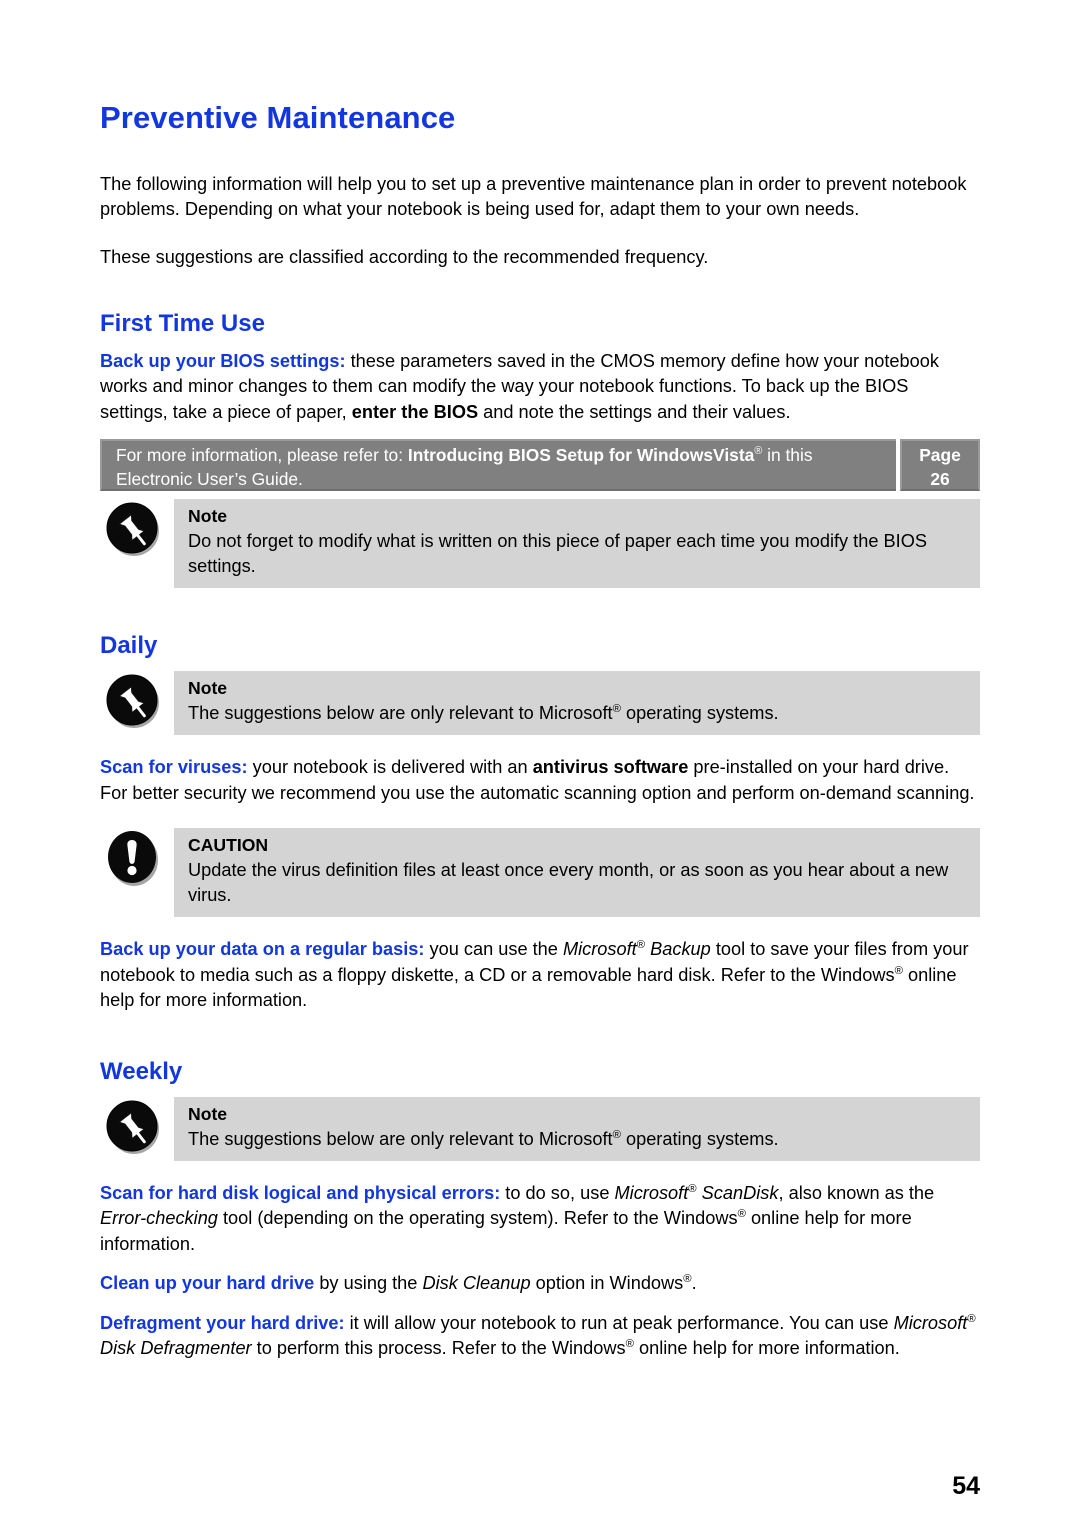 The height and width of the screenshot is (1527, 1080). What do you see at coordinates (940, 455) in the screenshot?
I see `refer-to-page-label: Page` at bounding box center [940, 455].